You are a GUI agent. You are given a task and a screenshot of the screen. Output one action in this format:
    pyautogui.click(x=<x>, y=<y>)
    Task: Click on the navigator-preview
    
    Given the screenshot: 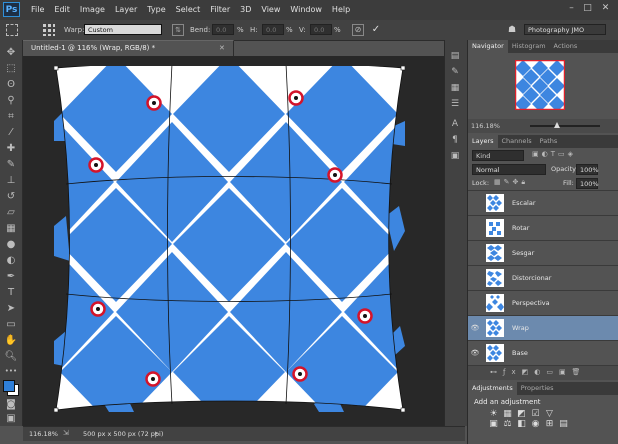 What is the action you would take?
    pyautogui.click(x=540, y=85)
    